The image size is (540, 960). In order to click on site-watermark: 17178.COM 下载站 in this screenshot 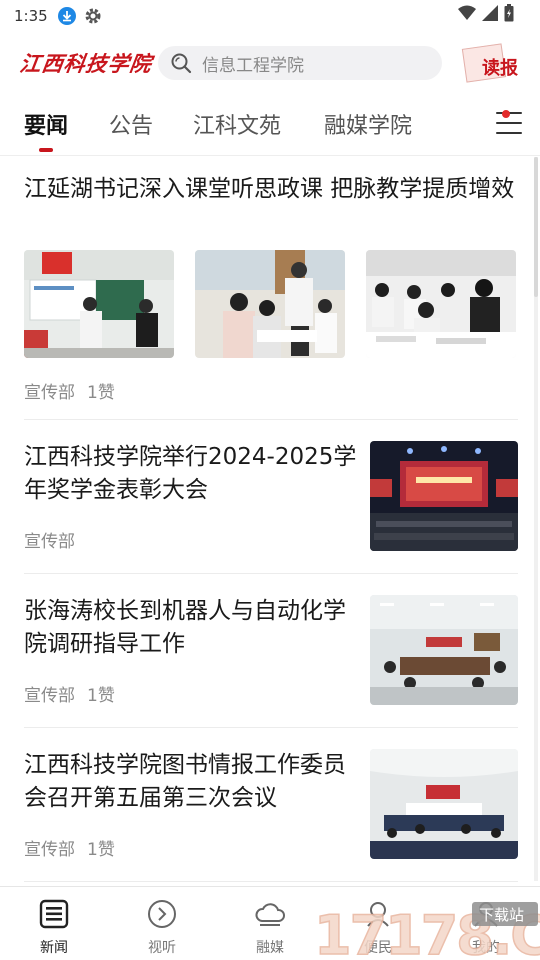, I will do `click(425, 929)`.